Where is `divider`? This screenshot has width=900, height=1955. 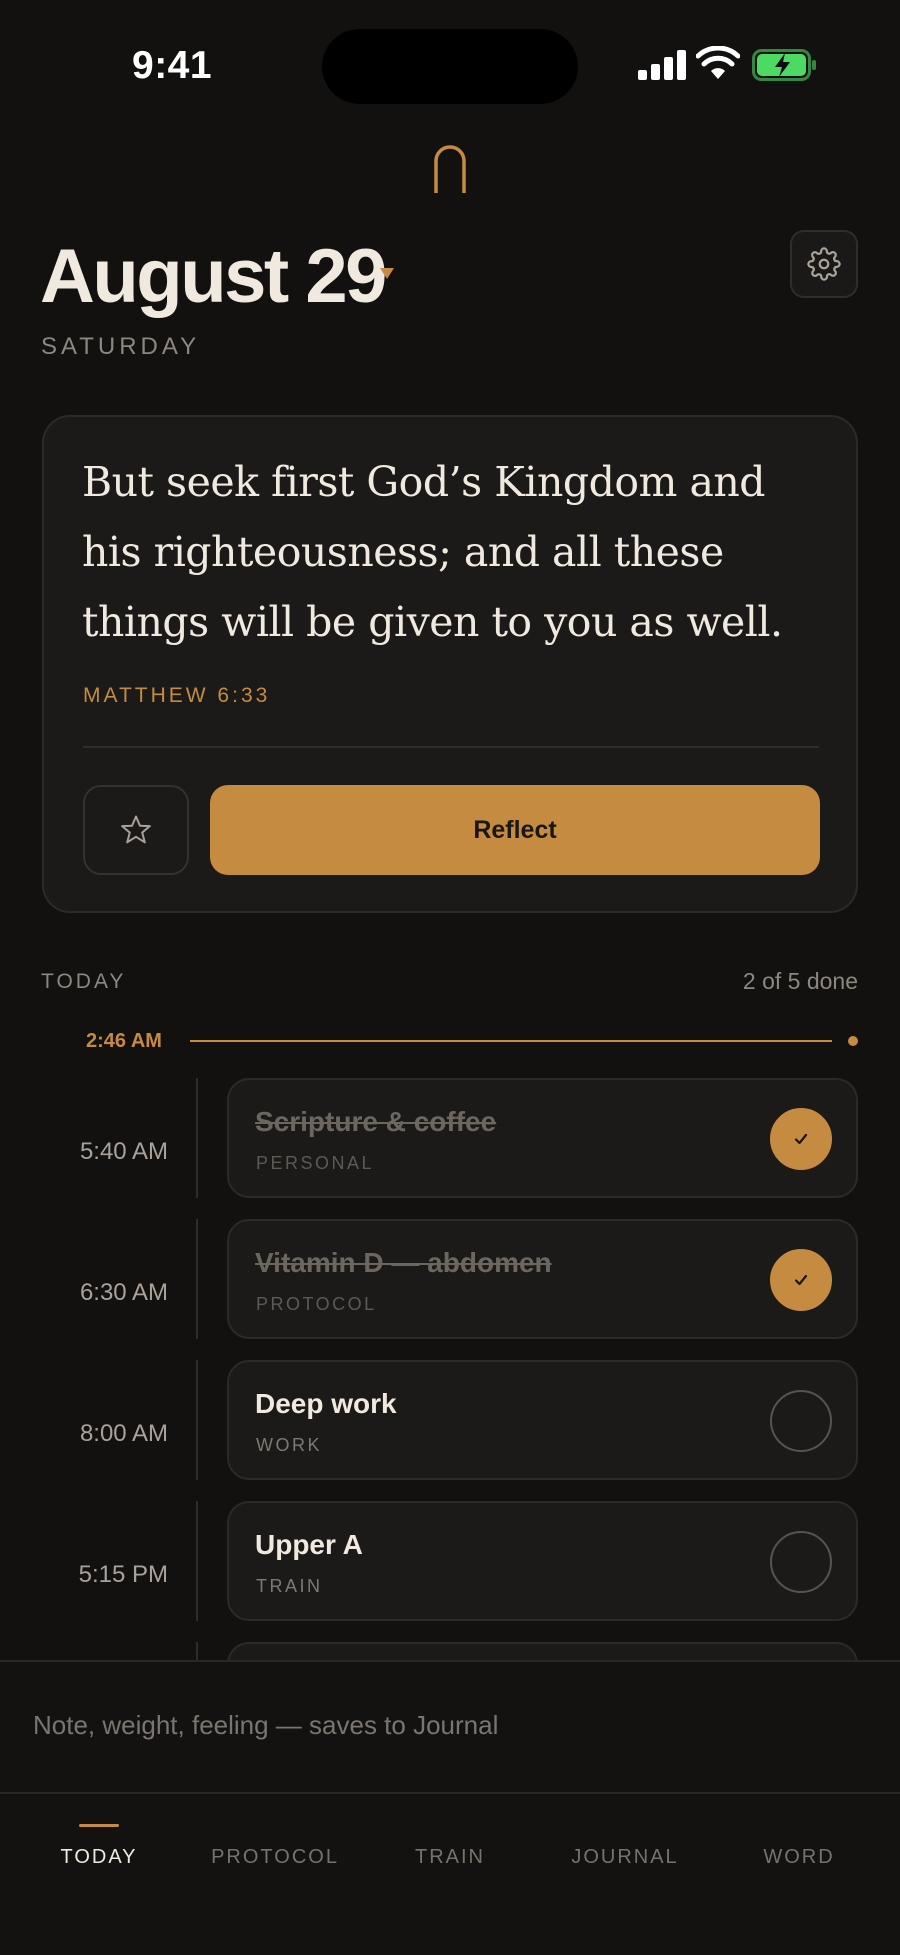 divider is located at coordinates (451, 747).